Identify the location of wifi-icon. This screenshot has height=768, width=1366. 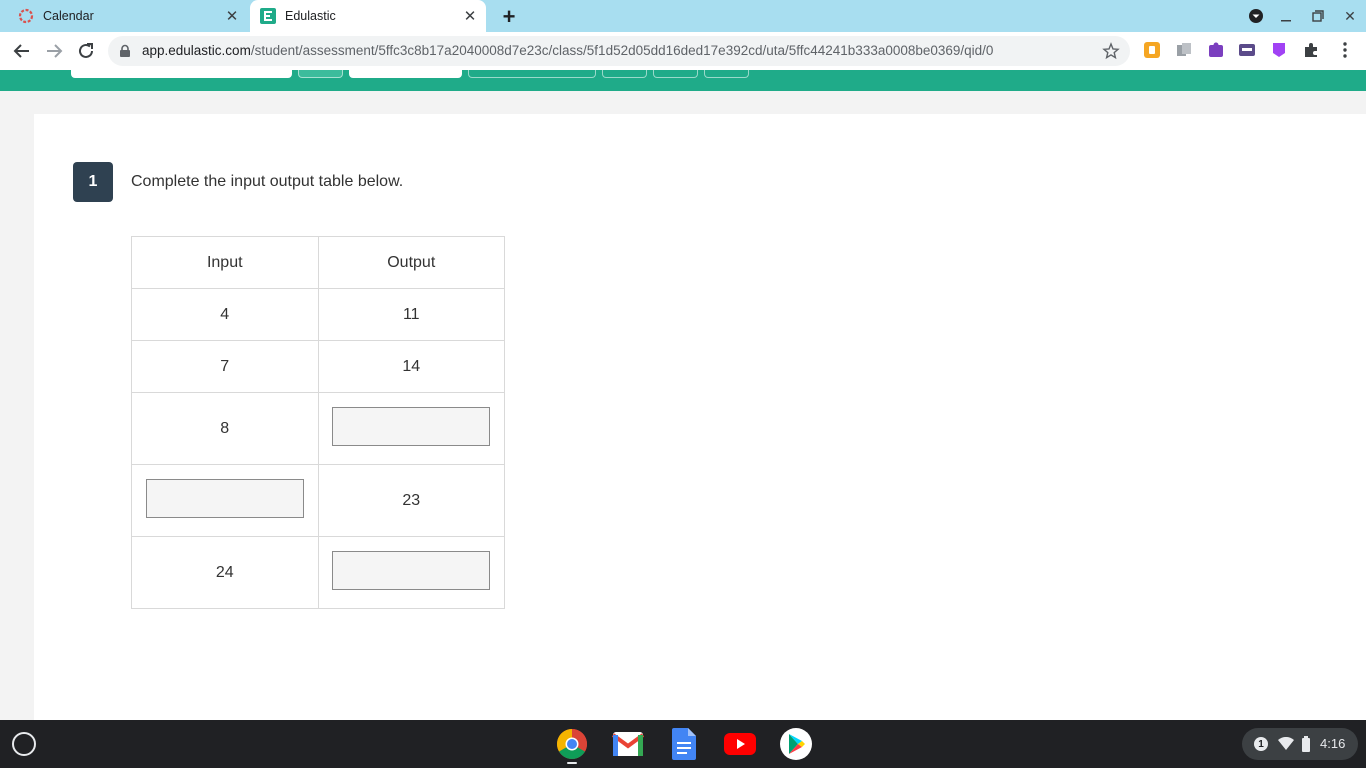
(1286, 743).